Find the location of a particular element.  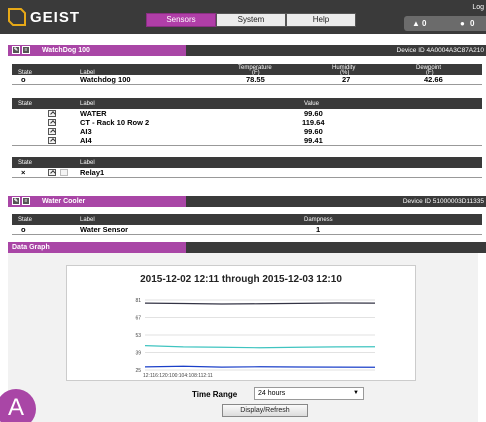

y-tick-label: 53 is located at coordinates (138, 336).